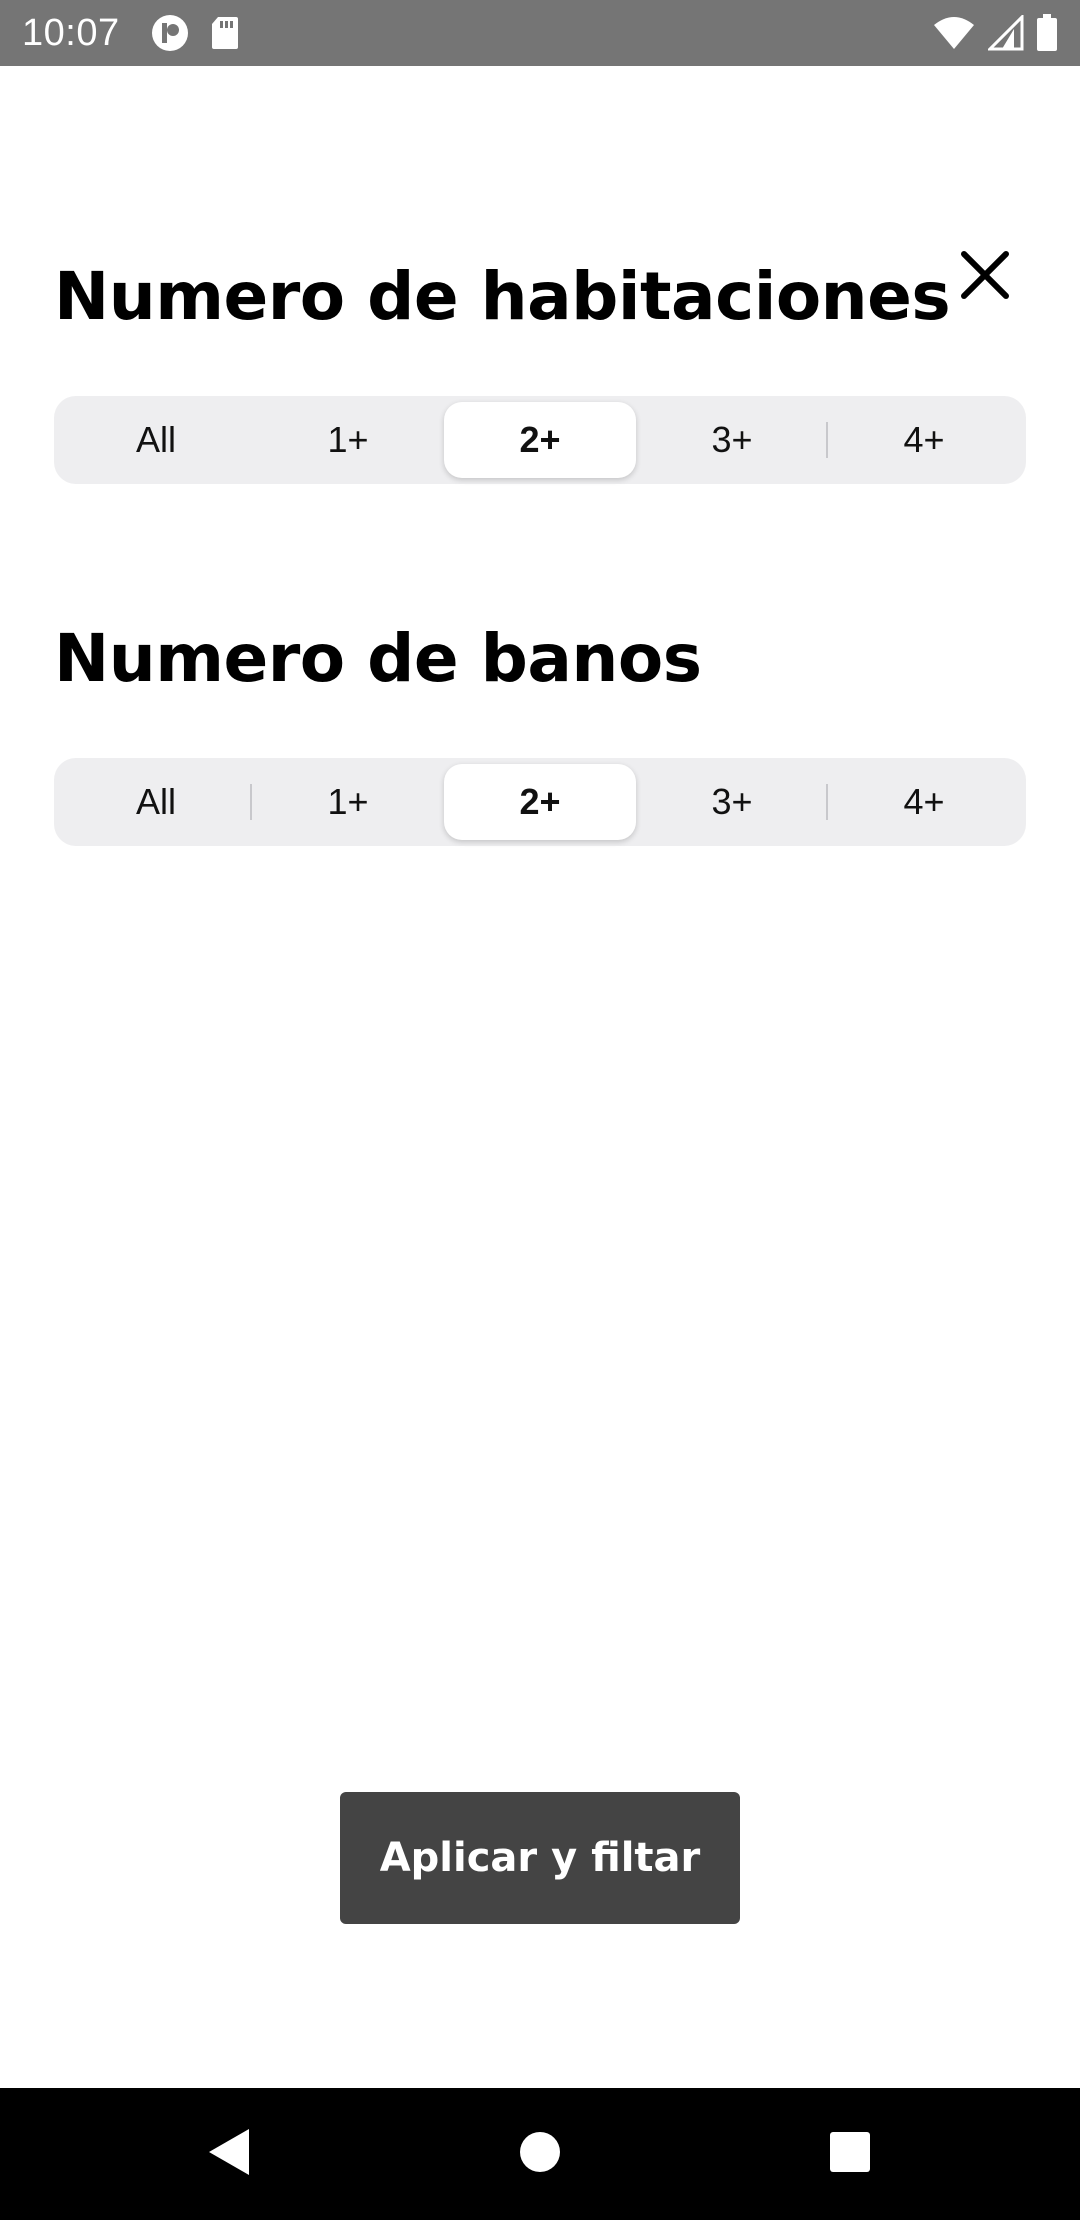 The width and height of the screenshot is (1080, 2220). Describe the element at coordinates (71, 32) in the screenshot. I see `status-time: 10:07` at that location.